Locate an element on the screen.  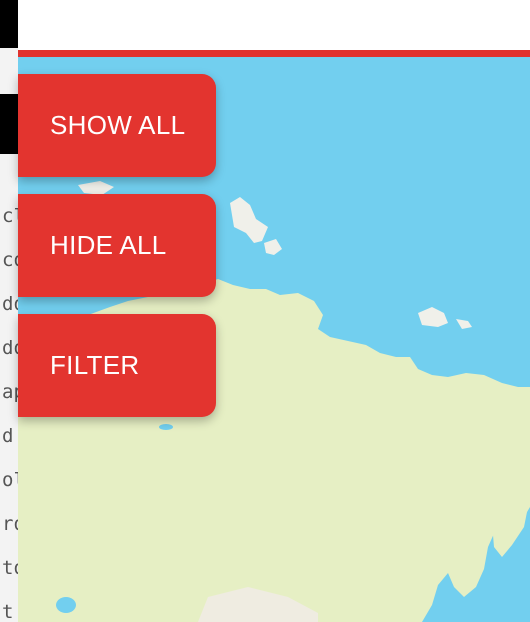
header-accent-bar is located at coordinates (274, 53).